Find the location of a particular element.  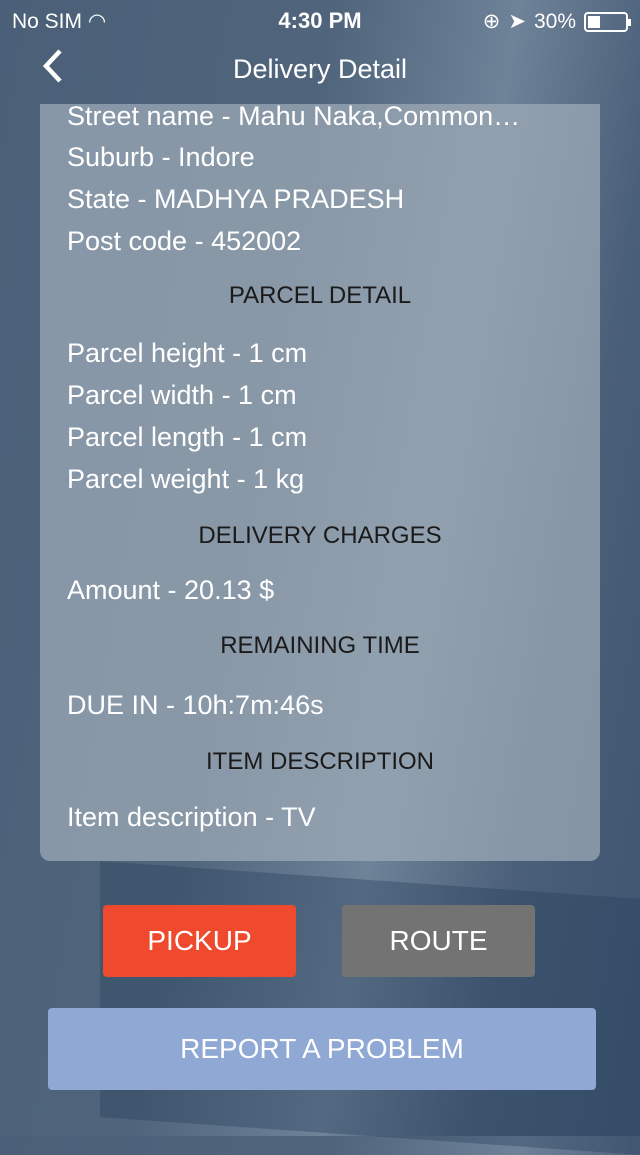

parcel-weight: Parcel weight - 1 kg is located at coordinates (186, 479).